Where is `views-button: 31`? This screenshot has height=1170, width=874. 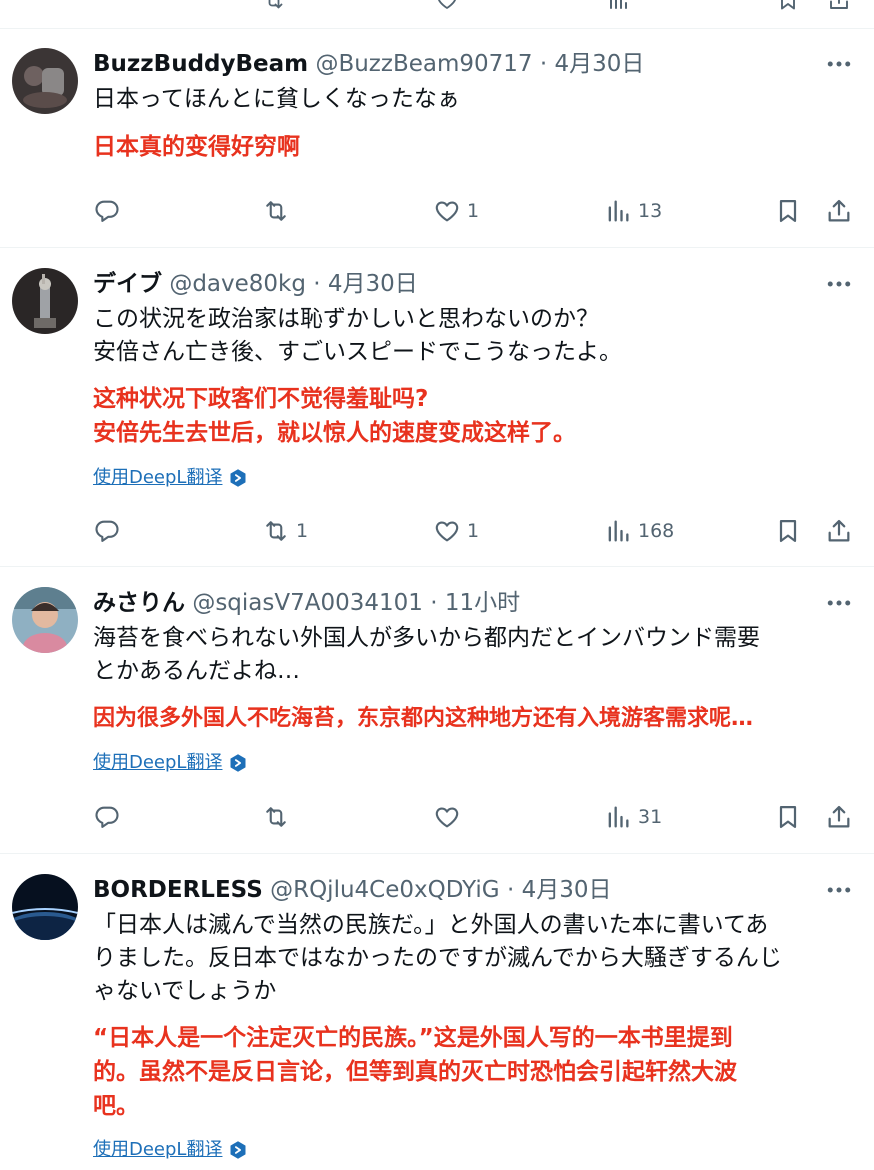
views-button: 31 is located at coordinates (633, 817).